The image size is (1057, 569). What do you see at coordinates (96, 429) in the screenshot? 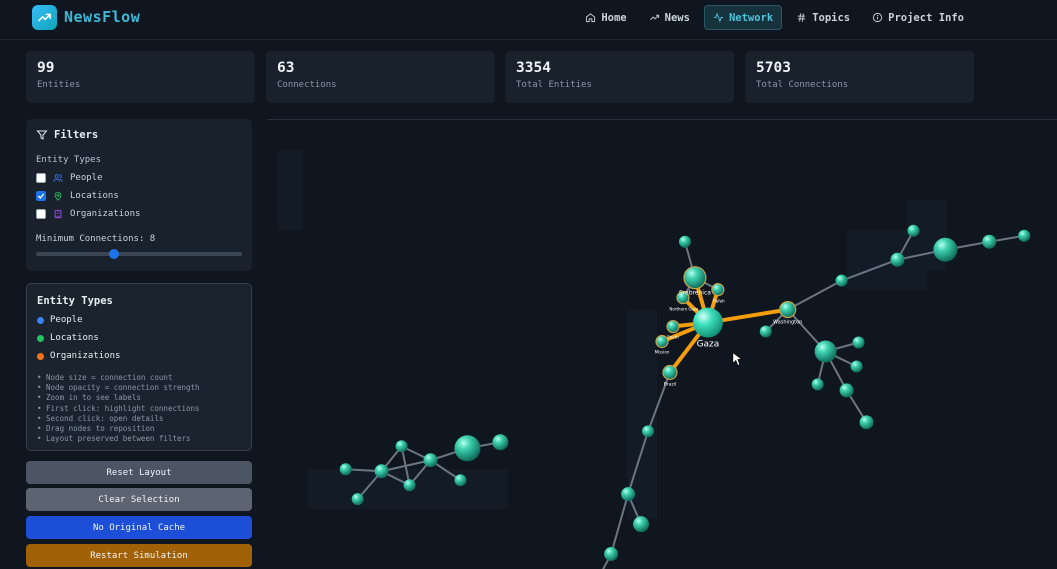
I see `legend-note: • Drag nodes to reposition` at bounding box center [96, 429].